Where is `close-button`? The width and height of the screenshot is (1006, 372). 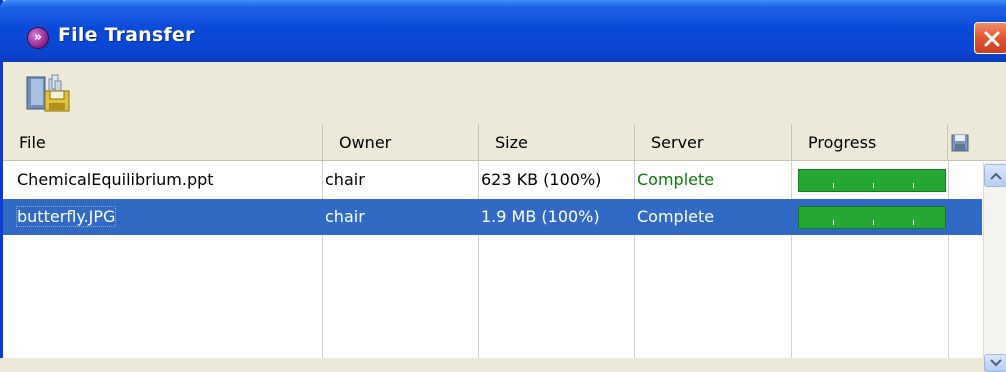 close-button is located at coordinates (990, 38).